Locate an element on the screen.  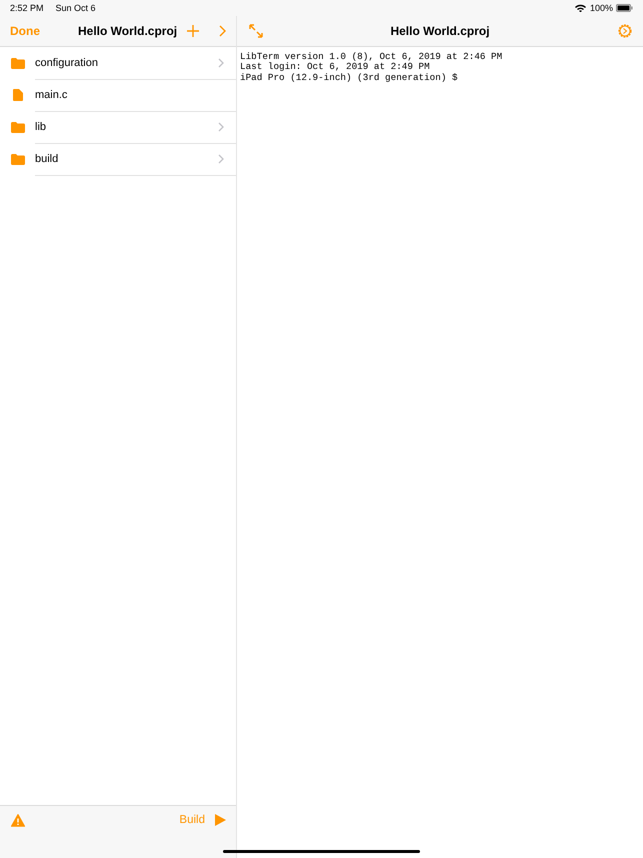
terminal-line: iPad Pro (12.9-inch) (3rd generation) $ is located at coordinates (349, 77).